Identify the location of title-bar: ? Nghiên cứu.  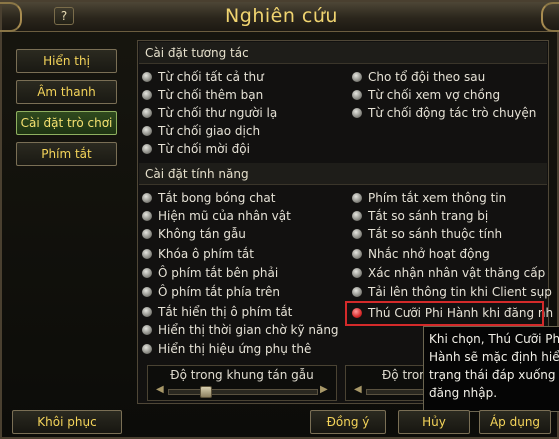
(279, 17).